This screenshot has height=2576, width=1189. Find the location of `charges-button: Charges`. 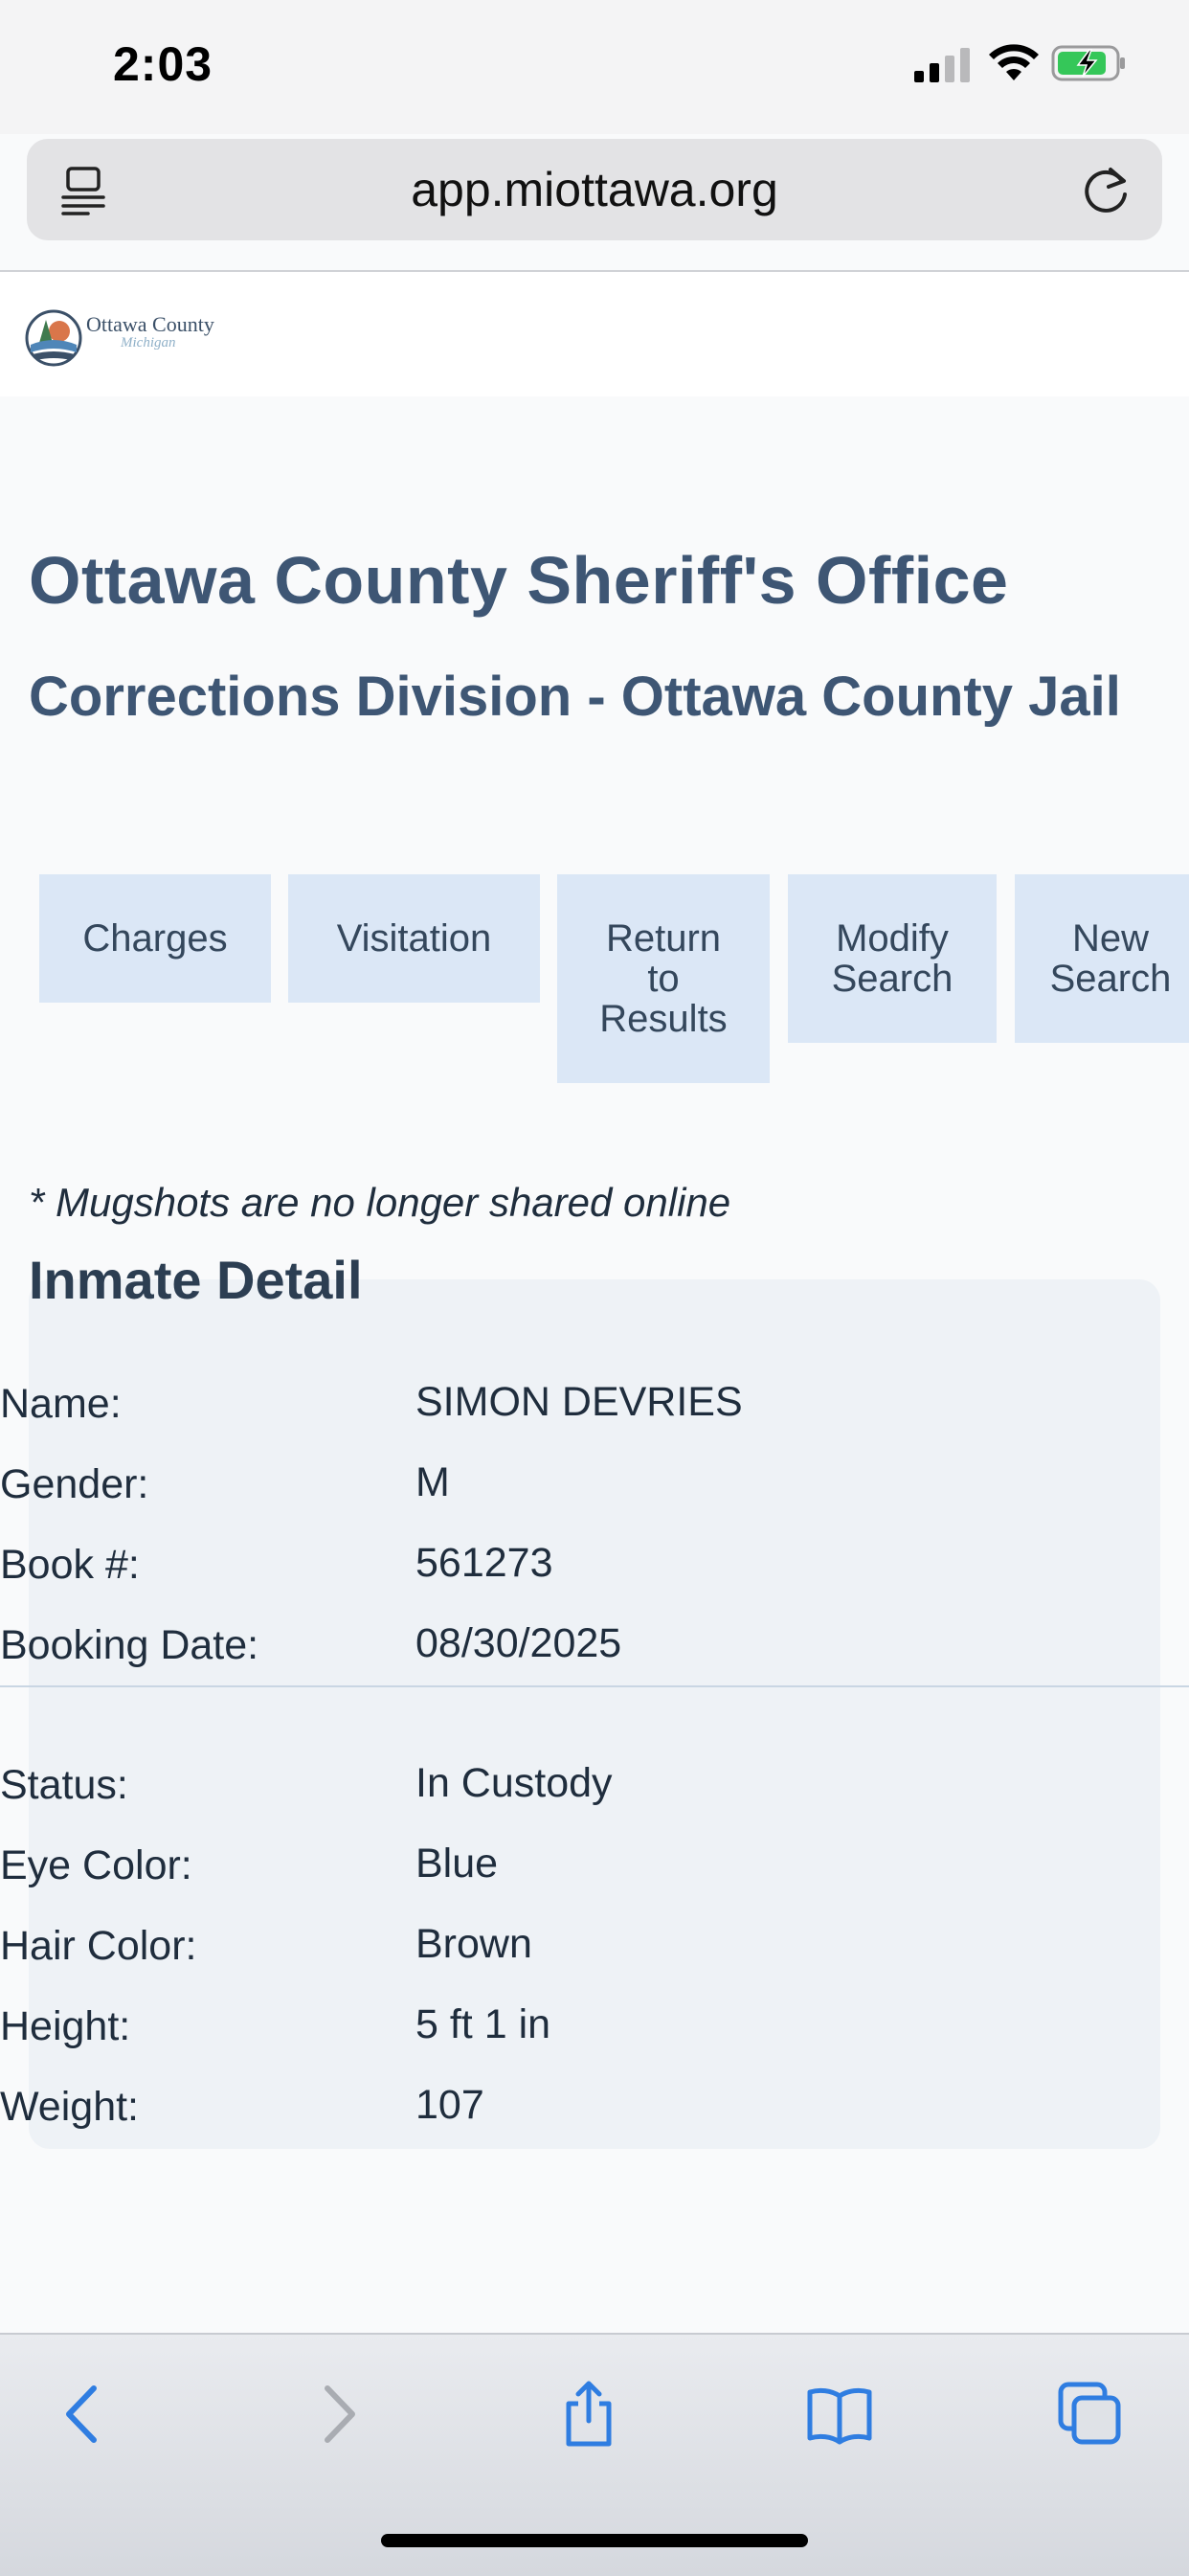

charges-button: Charges is located at coordinates (155, 938).